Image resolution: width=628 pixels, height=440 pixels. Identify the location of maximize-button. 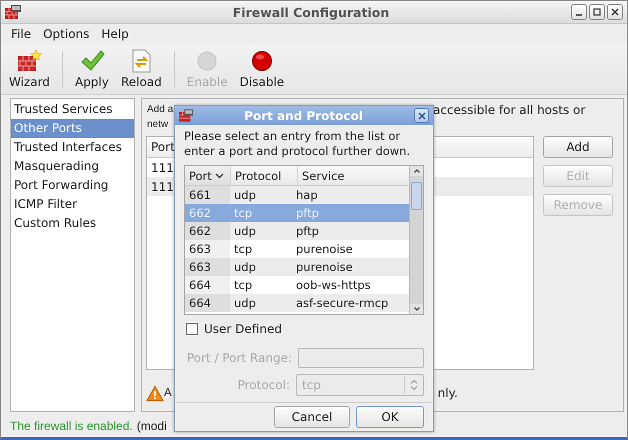
(597, 12).